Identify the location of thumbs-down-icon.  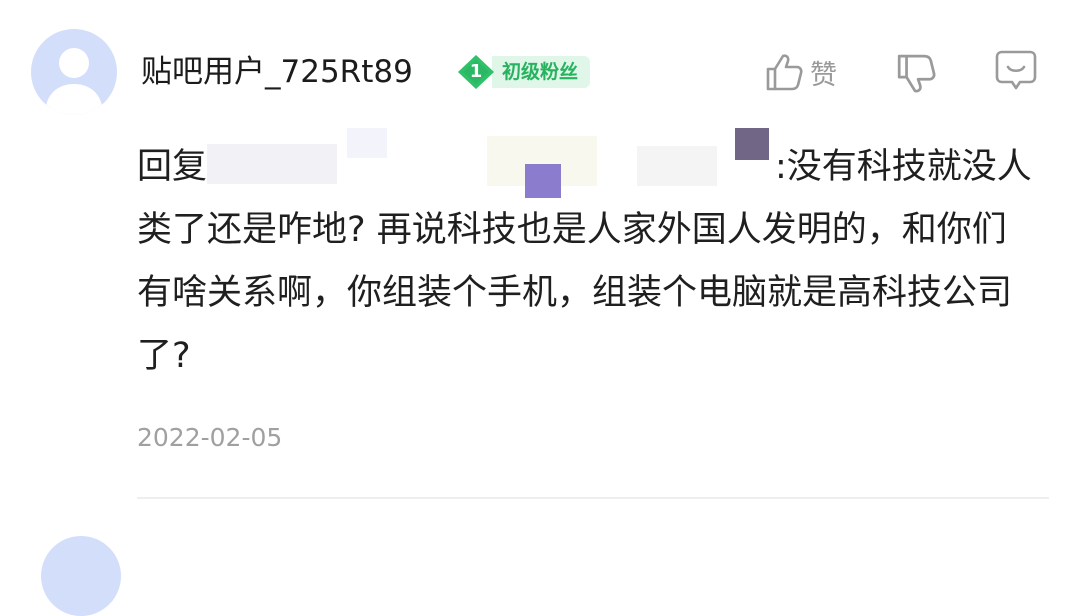
(916, 73).